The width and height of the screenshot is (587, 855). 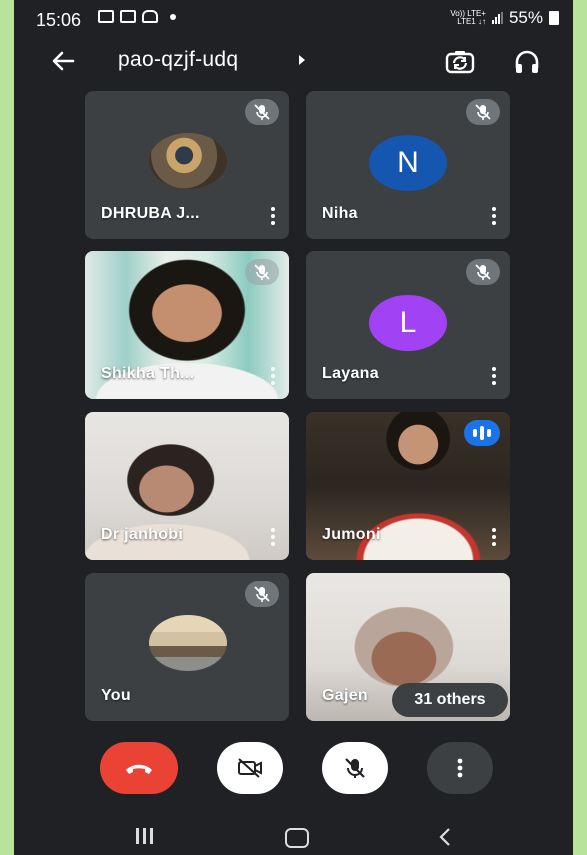 What do you see at coordinates (445, 837) in the screenshot?
I see `system-back-icon` at bounding box center [445, 837].